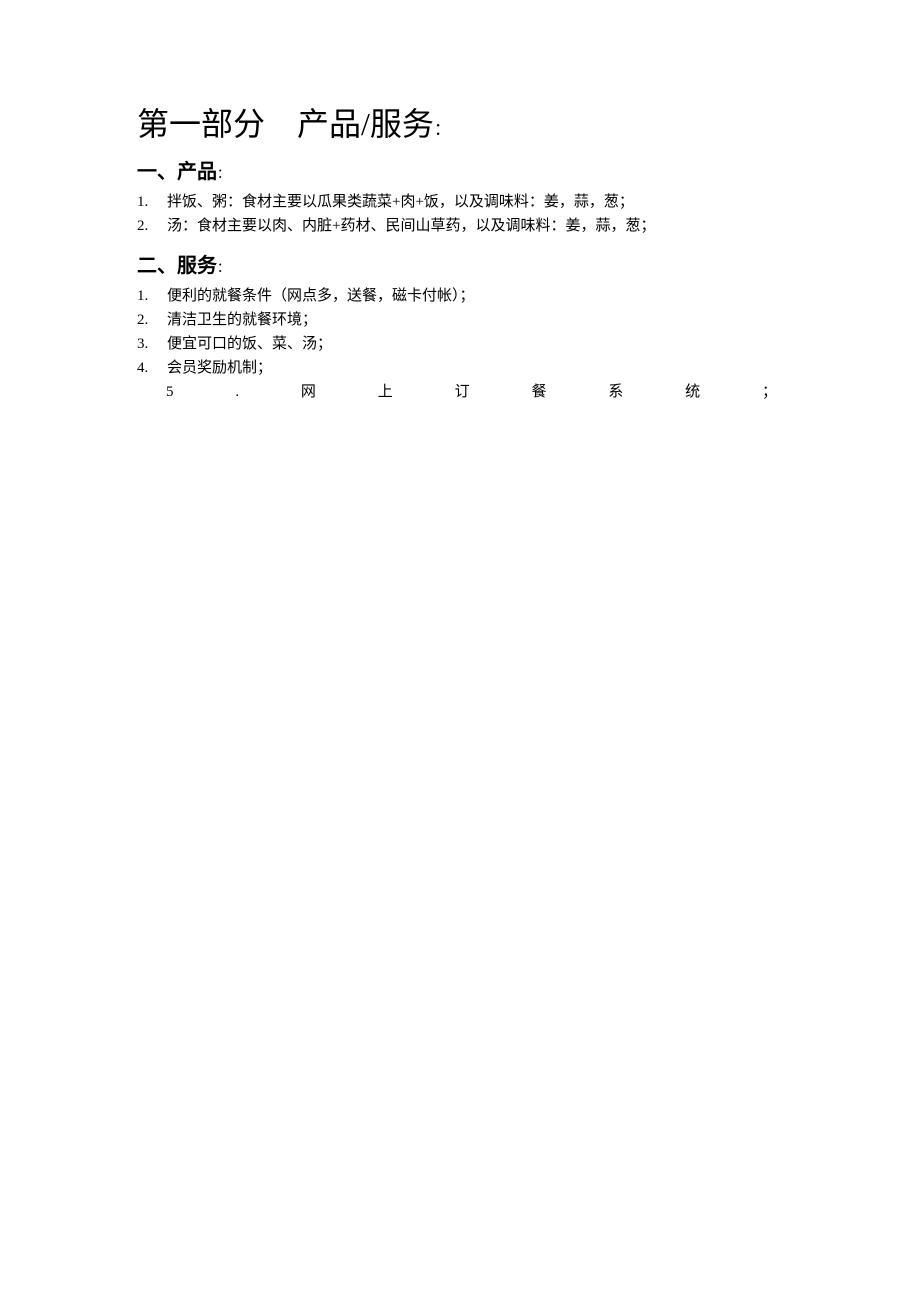  What do you see at coordinates (170, 392) in the screenshot?
I see `justified-glyph: 5` at bounding box center [170, 392].